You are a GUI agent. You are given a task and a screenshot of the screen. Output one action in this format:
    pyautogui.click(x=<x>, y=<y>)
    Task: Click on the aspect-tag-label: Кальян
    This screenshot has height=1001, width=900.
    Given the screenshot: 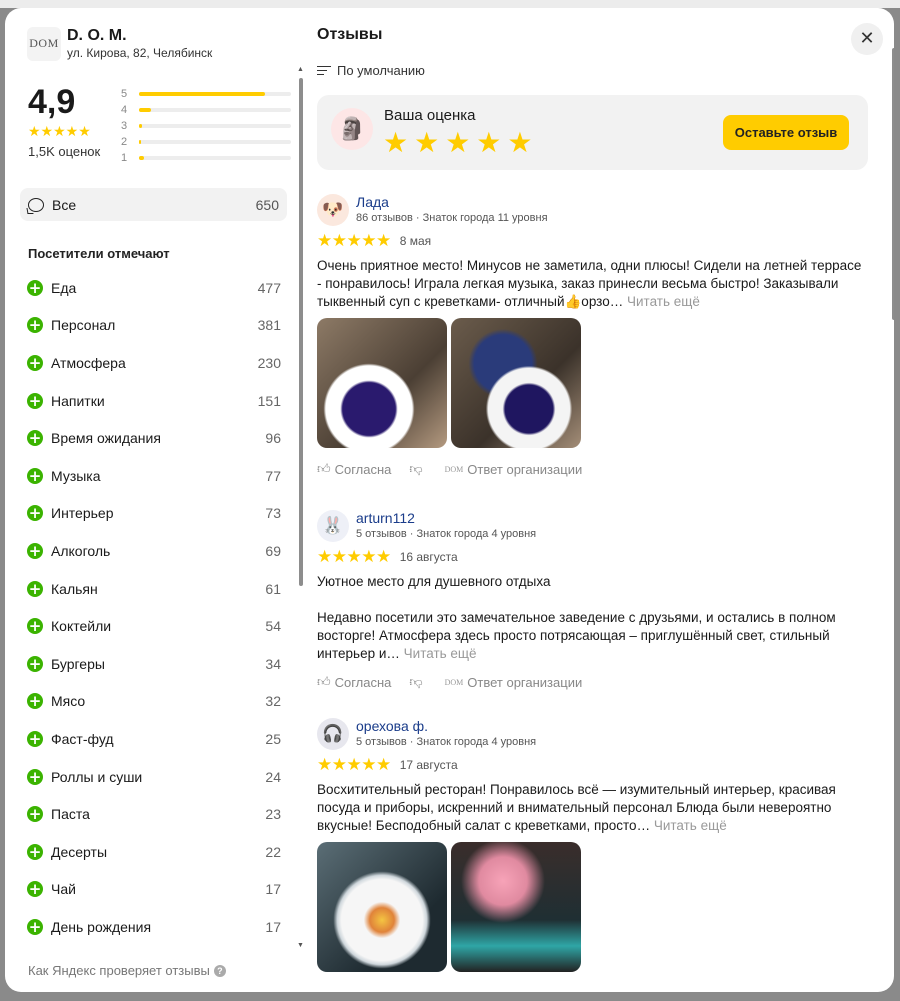 What is the action you would take?
    pyautogui.click(x=74, y=588)
    